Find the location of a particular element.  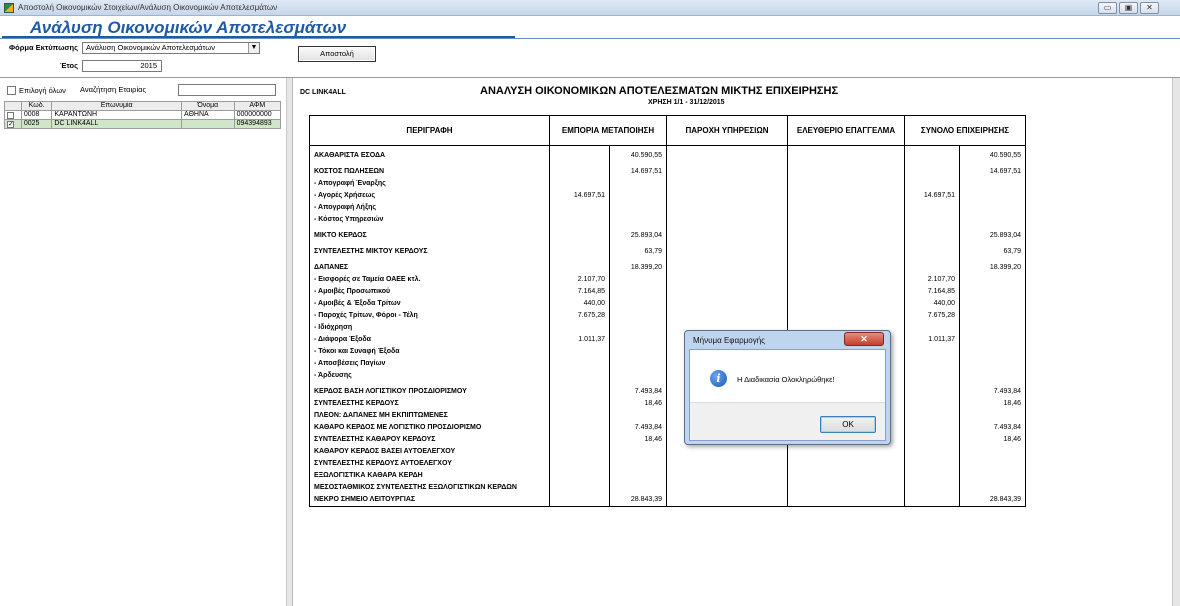

cell-description: - Τόκοι και Συναφή Έξοδα is located at coordinates (429, 352).